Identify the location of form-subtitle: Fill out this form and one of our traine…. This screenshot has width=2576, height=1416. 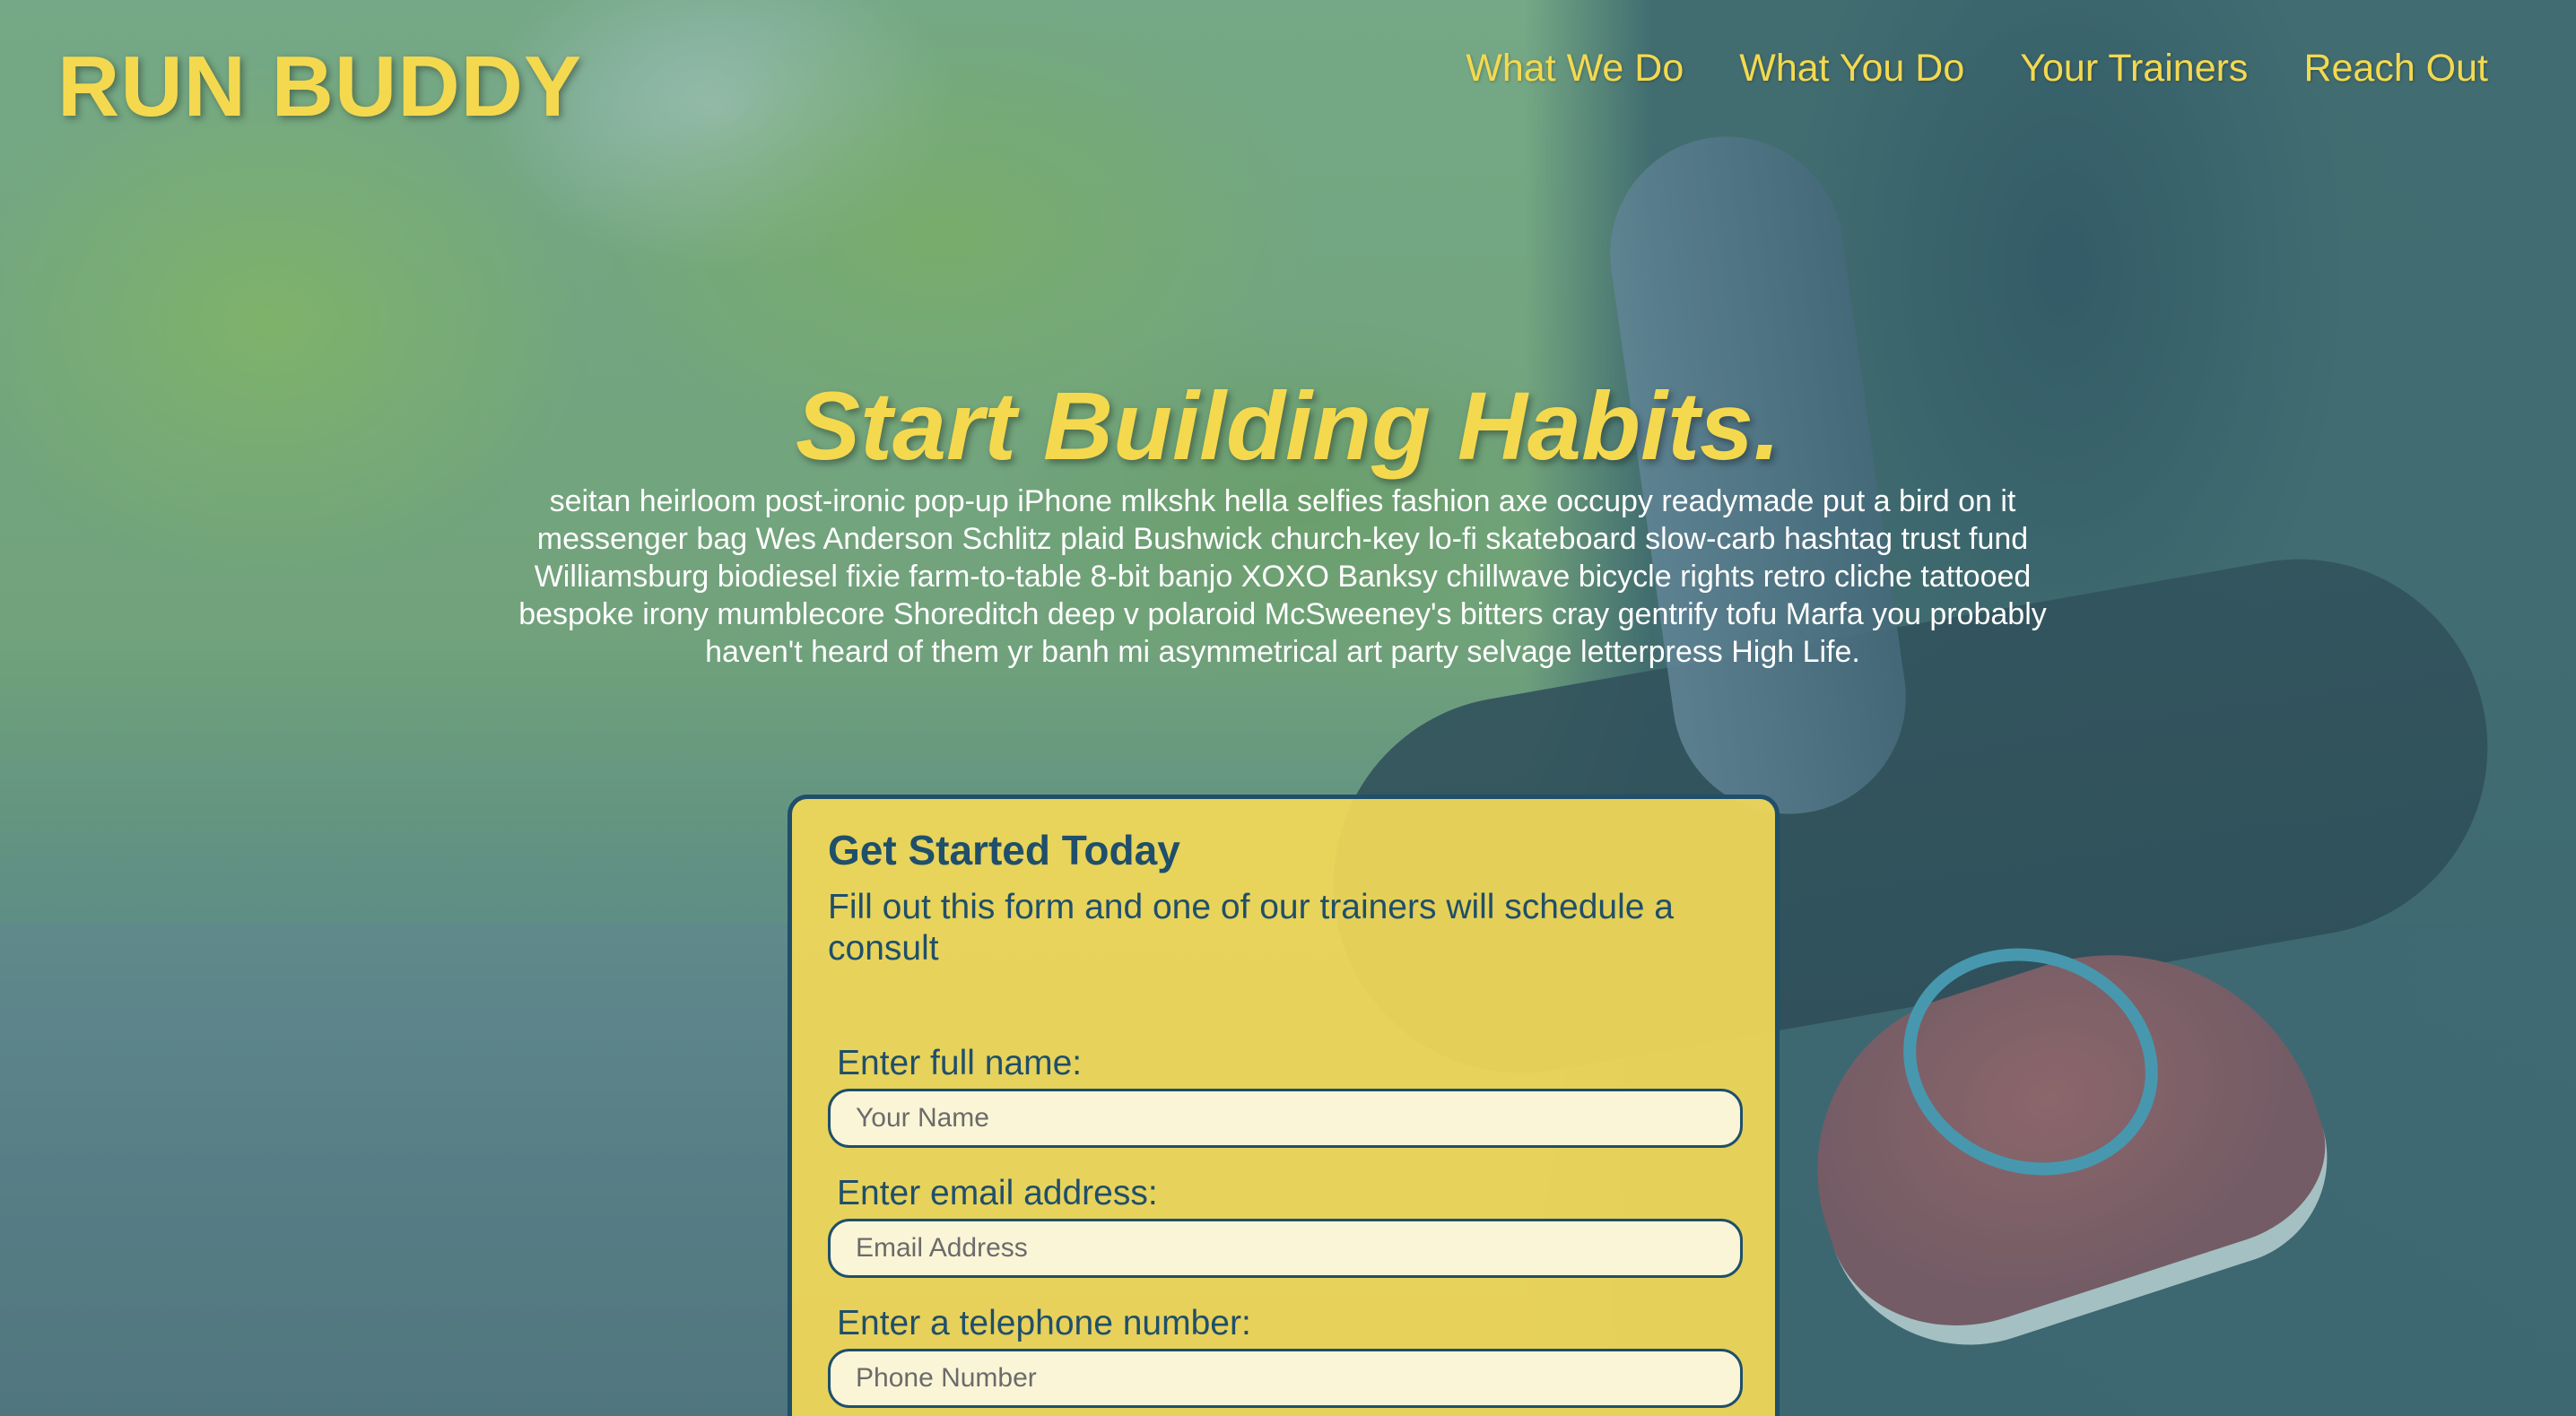
(1251, 928).